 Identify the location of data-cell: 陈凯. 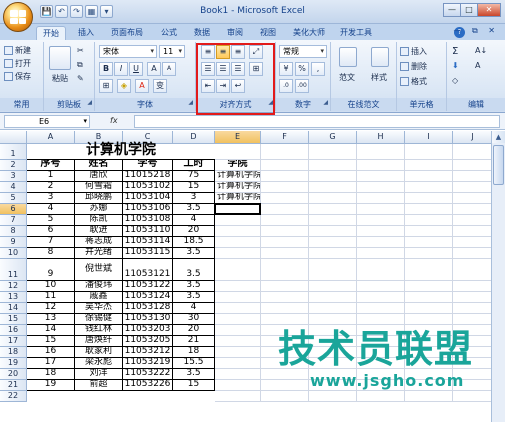
(99, 220).